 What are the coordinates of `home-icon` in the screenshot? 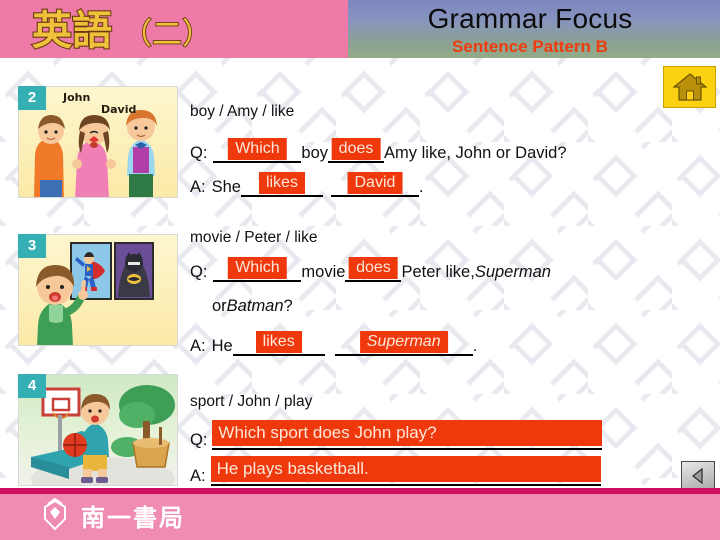 It's located at (689, 87).